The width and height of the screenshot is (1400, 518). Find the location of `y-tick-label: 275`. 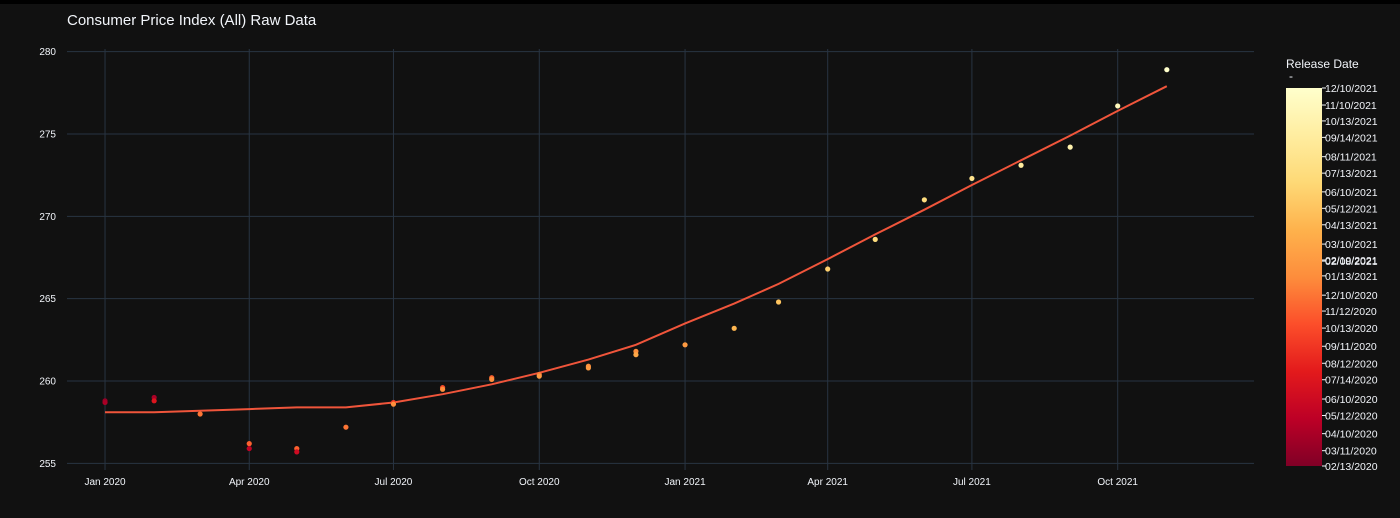

y-tick-label: 275 is located at coordinates (47, 134).